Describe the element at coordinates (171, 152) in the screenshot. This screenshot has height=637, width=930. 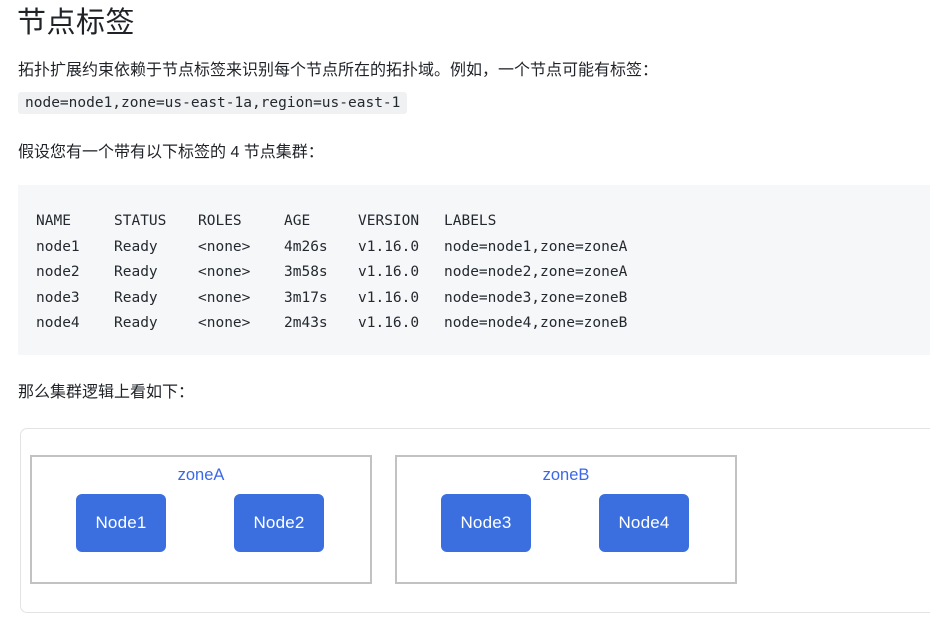
I see `intro-paragraph-2: 假设您有一个带有以下标签的 4 节点集群：` at that location.